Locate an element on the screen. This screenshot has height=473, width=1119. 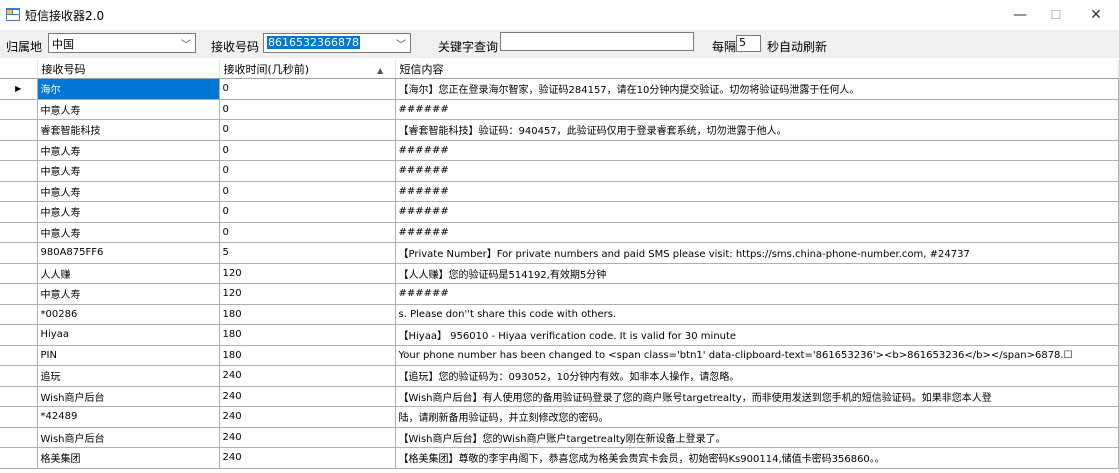
cell-number: 追玩 is located at coordinates (128, 376).